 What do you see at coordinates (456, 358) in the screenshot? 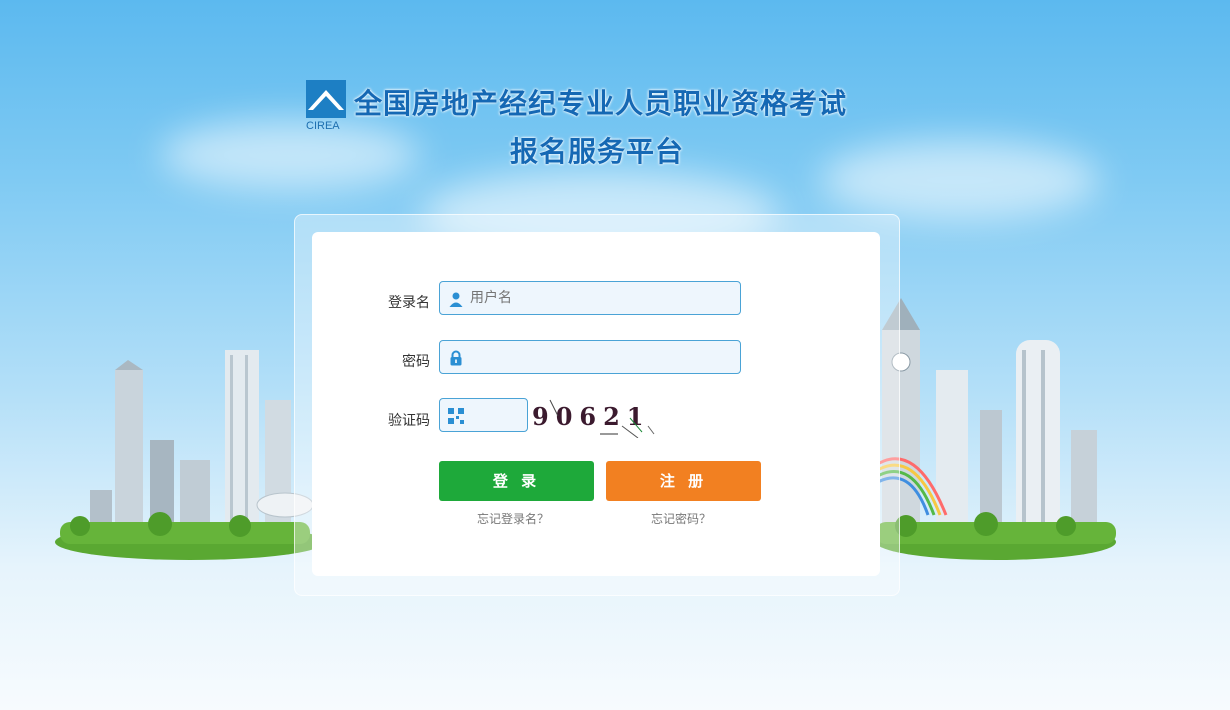
I see `lock-icon` at bounding box center [456, 358].